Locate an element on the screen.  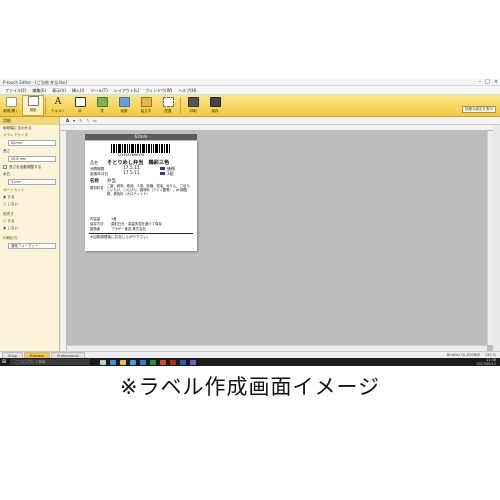
taskbar-search-input: ここに入力して検索 is located at coordinates (50, 362).